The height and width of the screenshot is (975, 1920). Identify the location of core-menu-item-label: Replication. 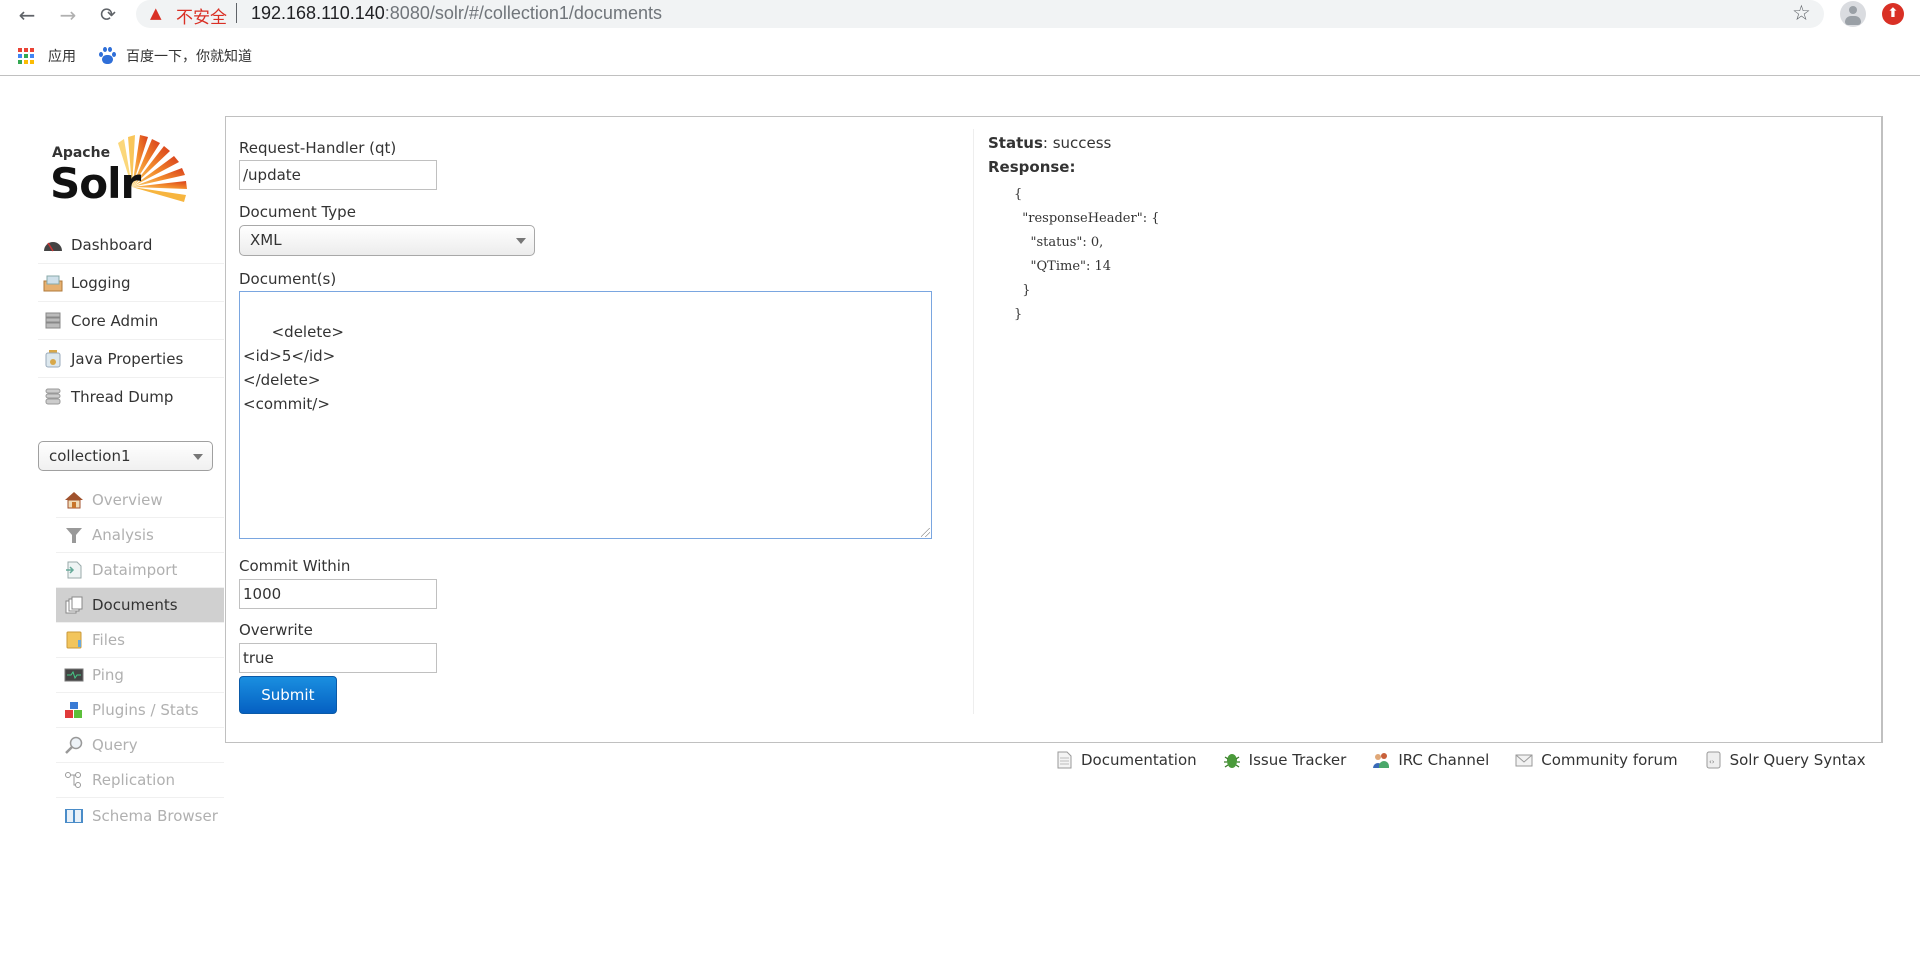
(134, 780).